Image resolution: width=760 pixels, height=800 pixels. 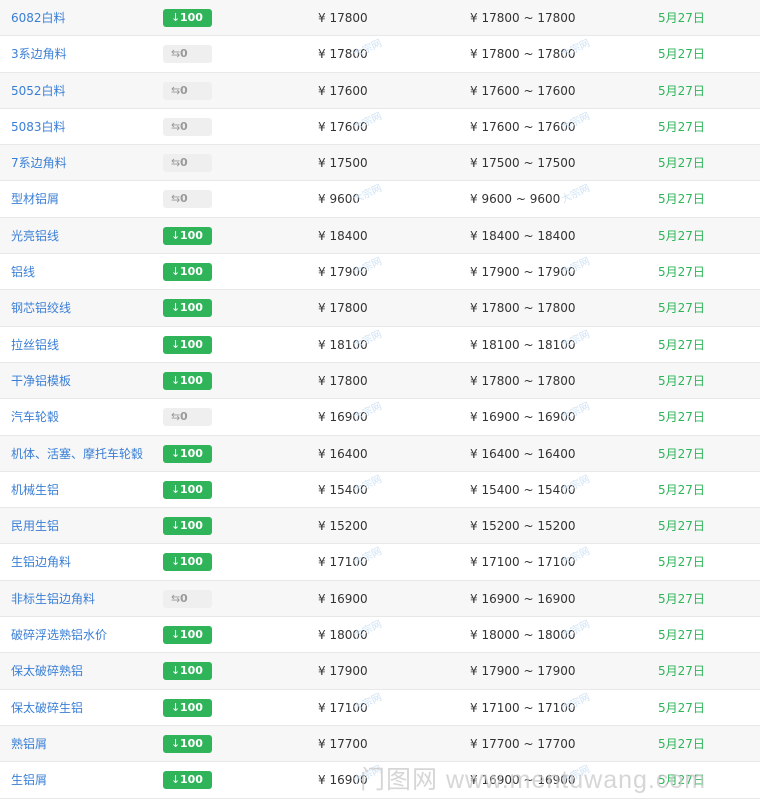 I want to click on product-name-link: 钢芯铝绞线, so click(x=41, y=308).